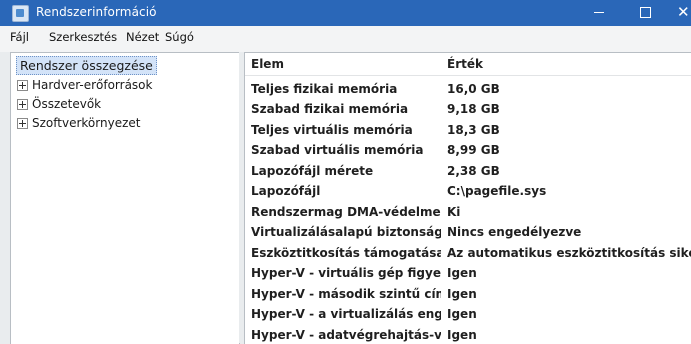 This screenshot has height=344, width=691. I want to click on table-row: Szabad virtuális memória 8,99 GB, so click(468, 150).